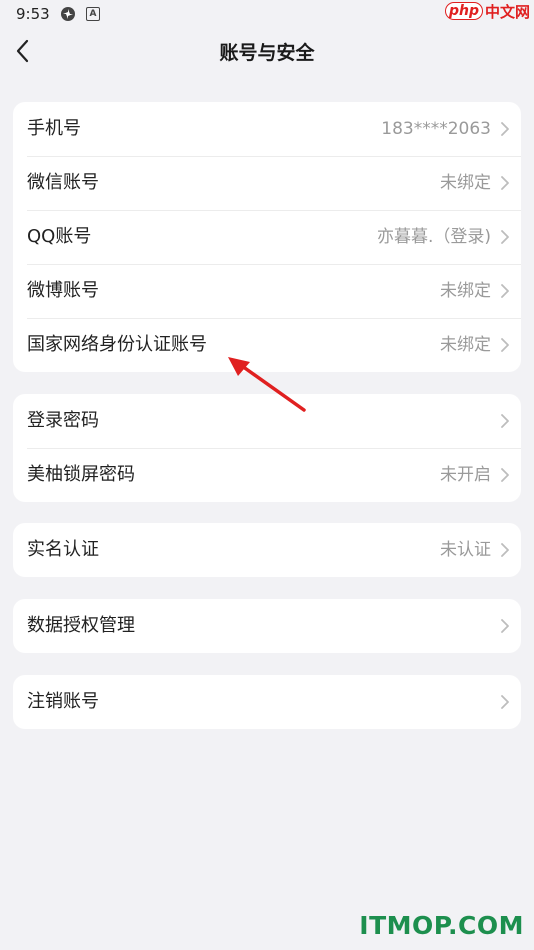  Describe the element at coordinates (463, 11) in the screenshot. I see `watermark-php-badge: php` at that location.